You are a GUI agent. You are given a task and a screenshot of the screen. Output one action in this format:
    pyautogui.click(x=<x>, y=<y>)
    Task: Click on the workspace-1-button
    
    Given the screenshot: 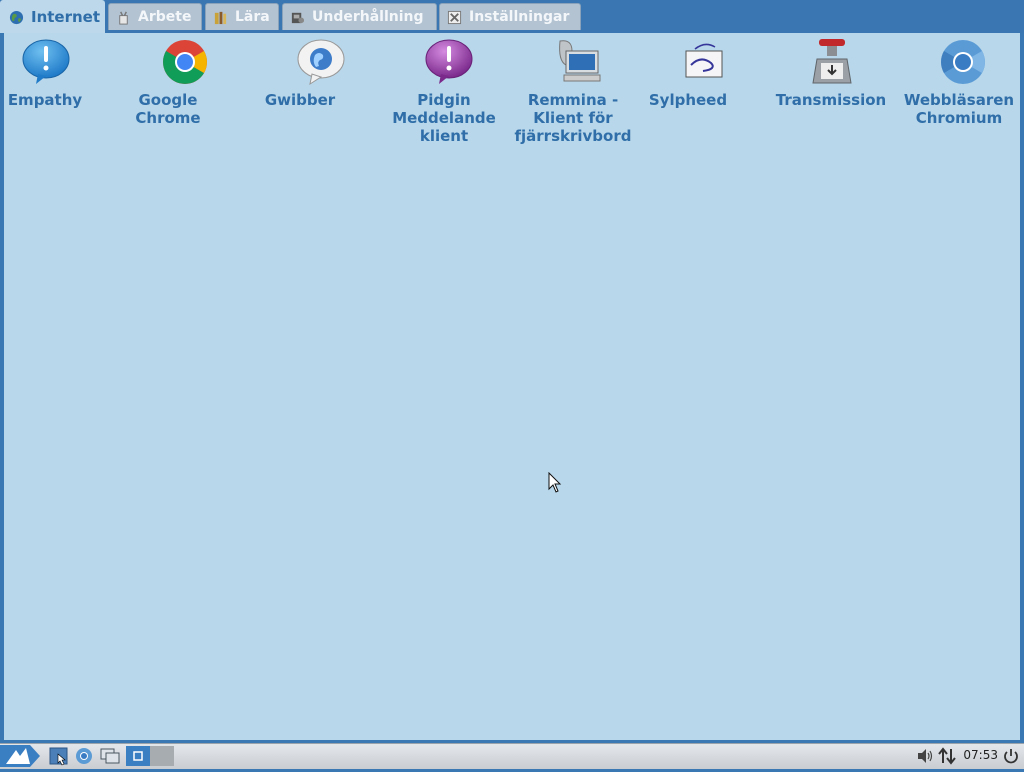 What is the action you would take?
    pyautogui.click(x=138, y=756)
    